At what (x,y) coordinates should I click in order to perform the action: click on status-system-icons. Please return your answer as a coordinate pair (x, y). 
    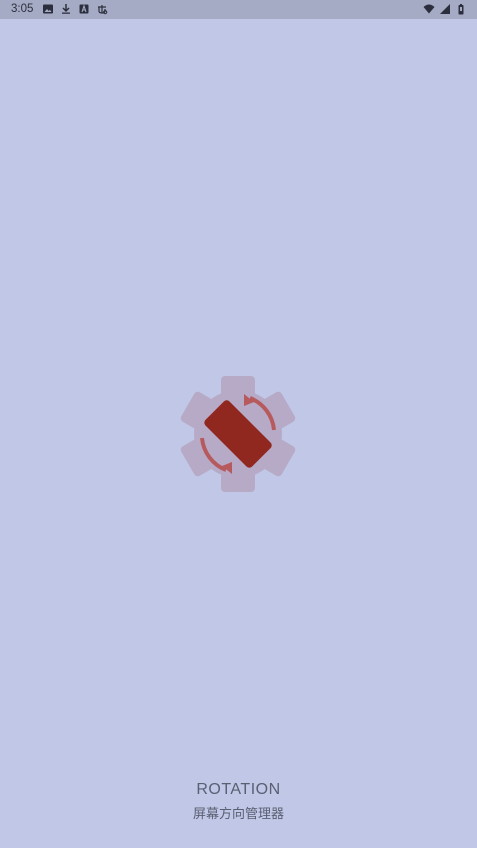
    Looking at the image, I should click on (445, 9).